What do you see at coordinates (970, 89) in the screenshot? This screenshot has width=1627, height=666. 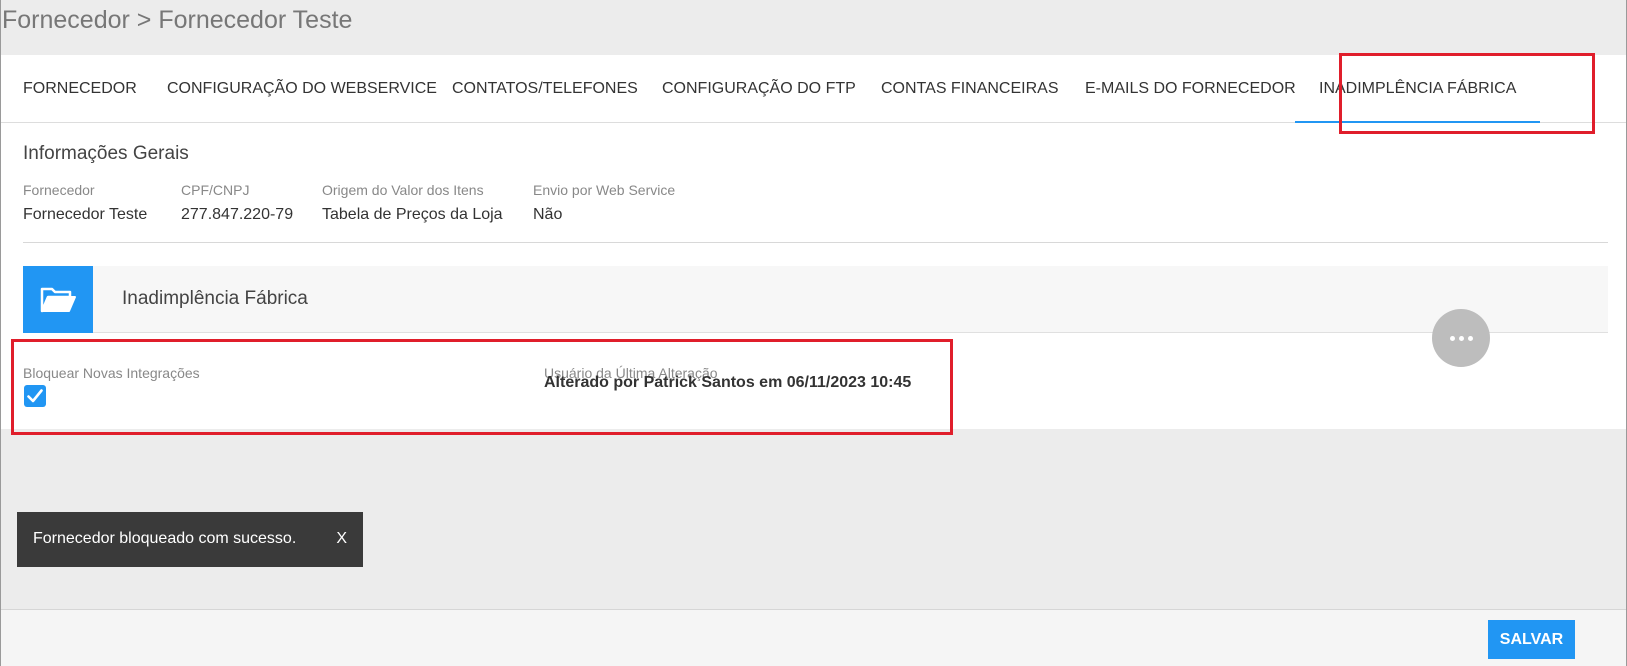 I see `tab-contas-financeiras: CONTAS FINANCEIRAS` at bounding box center [970, 89].